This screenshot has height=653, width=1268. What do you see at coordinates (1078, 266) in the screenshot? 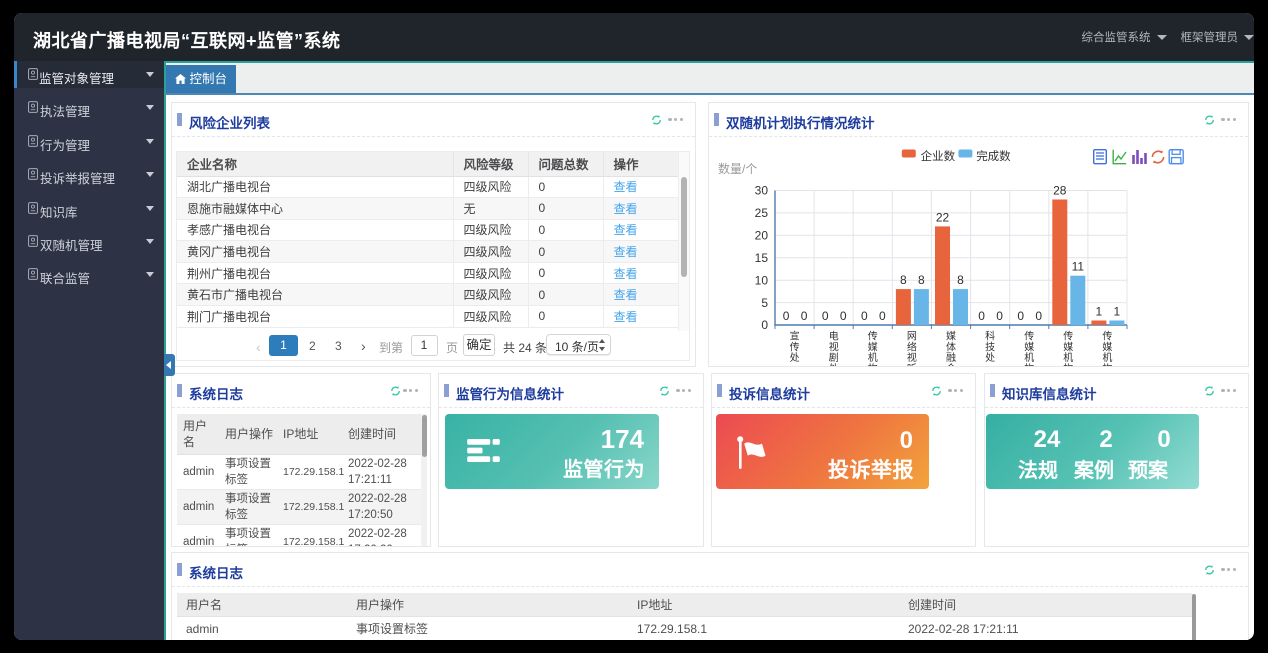
I see `svg-text: 11` at bounding box center [1078, 266].